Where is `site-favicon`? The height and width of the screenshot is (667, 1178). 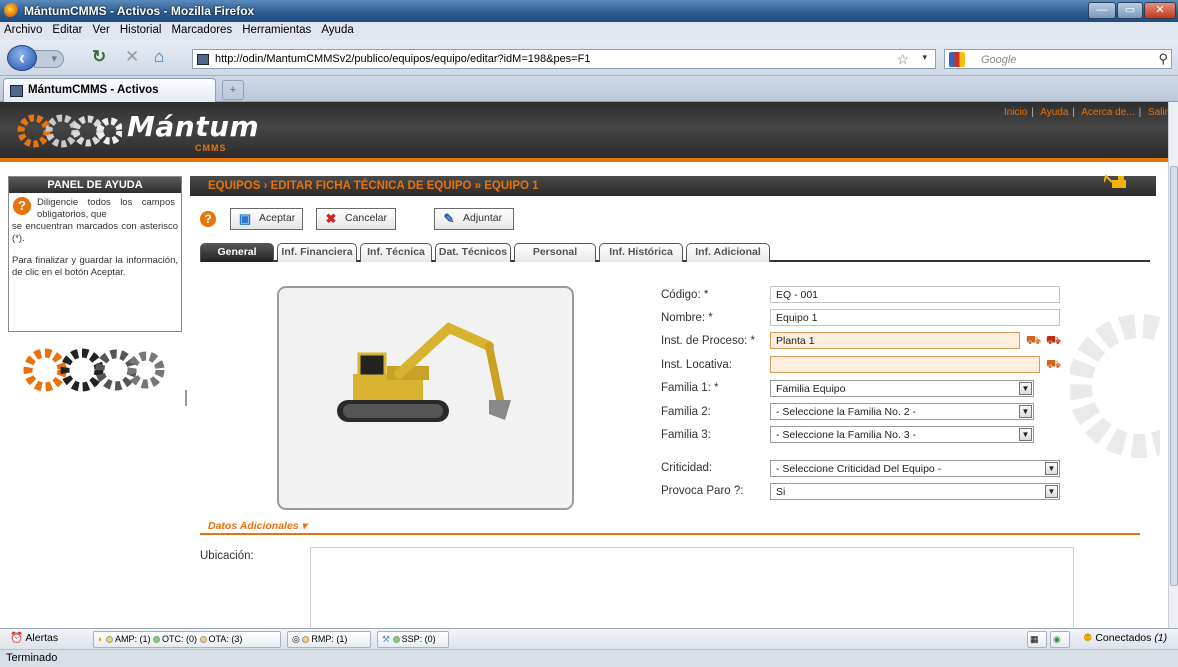
site-favicon is located at coordinates (203, 59).